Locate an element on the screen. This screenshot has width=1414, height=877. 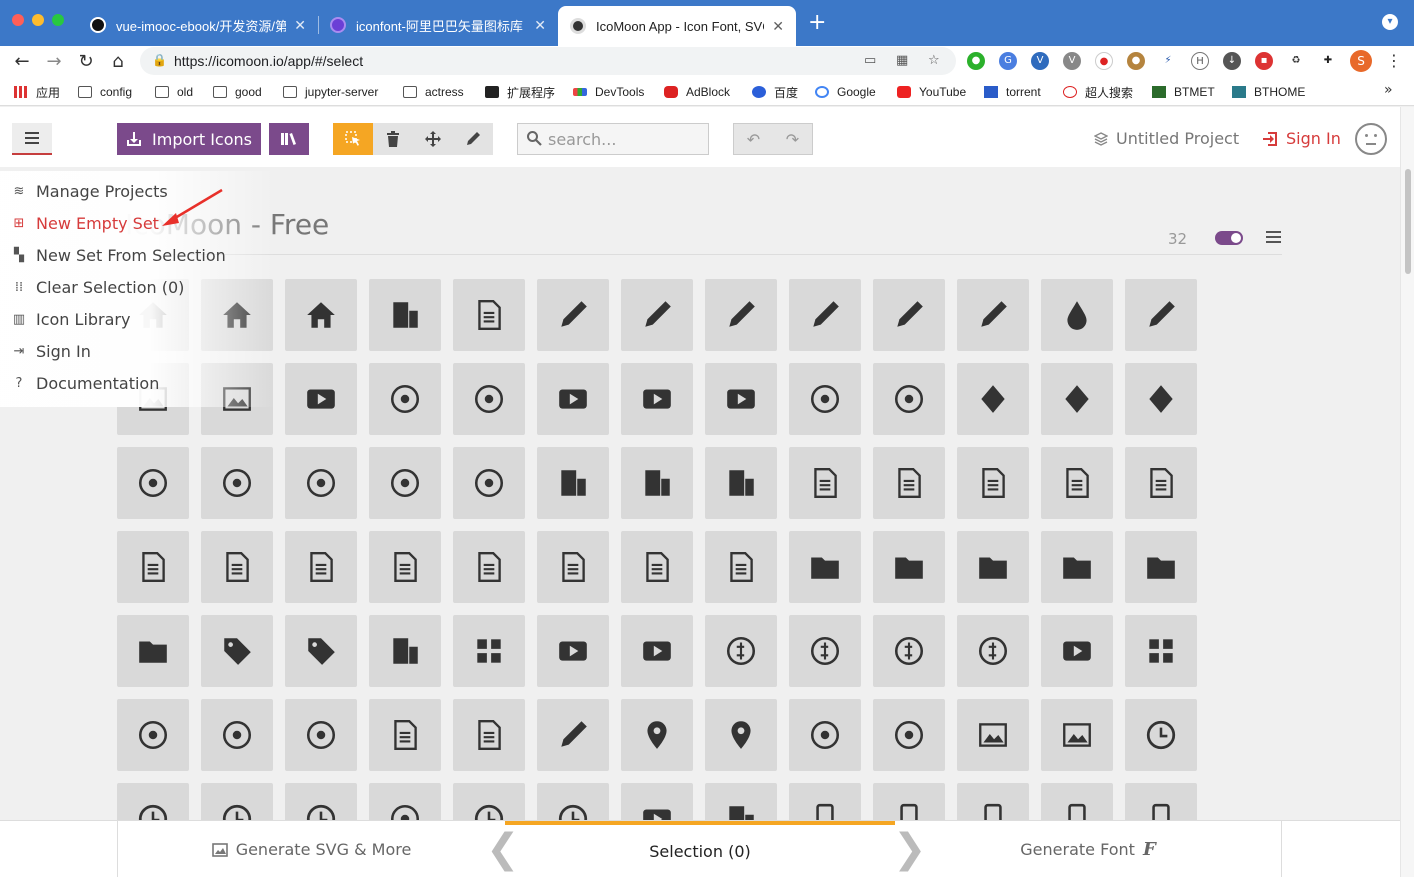
icon-cell-pen is located at coordinates (825, 315).